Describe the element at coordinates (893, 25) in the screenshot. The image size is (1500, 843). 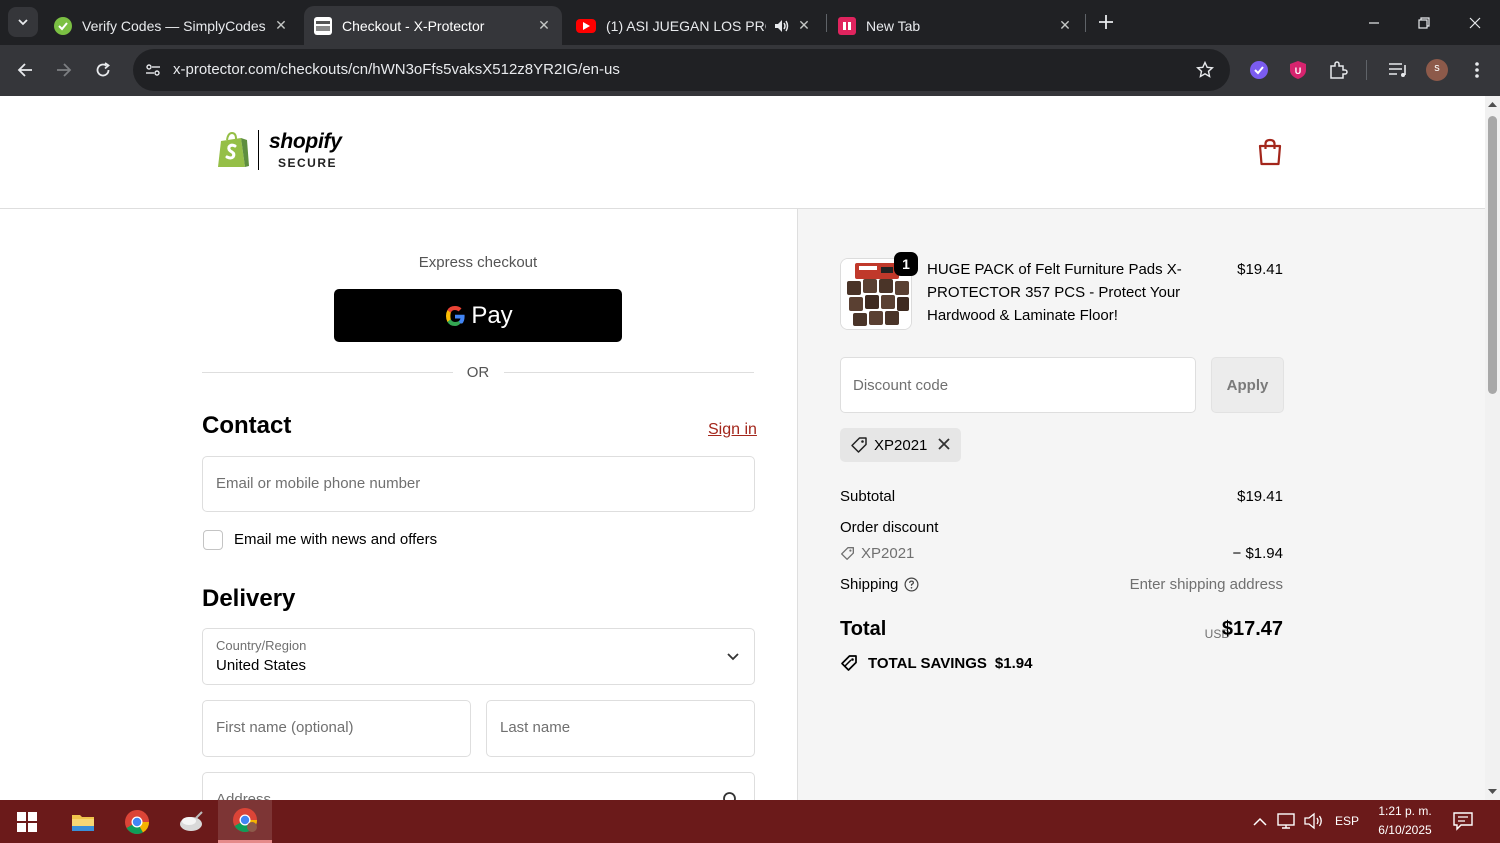
I see `tab-title: New Tab` at that location.